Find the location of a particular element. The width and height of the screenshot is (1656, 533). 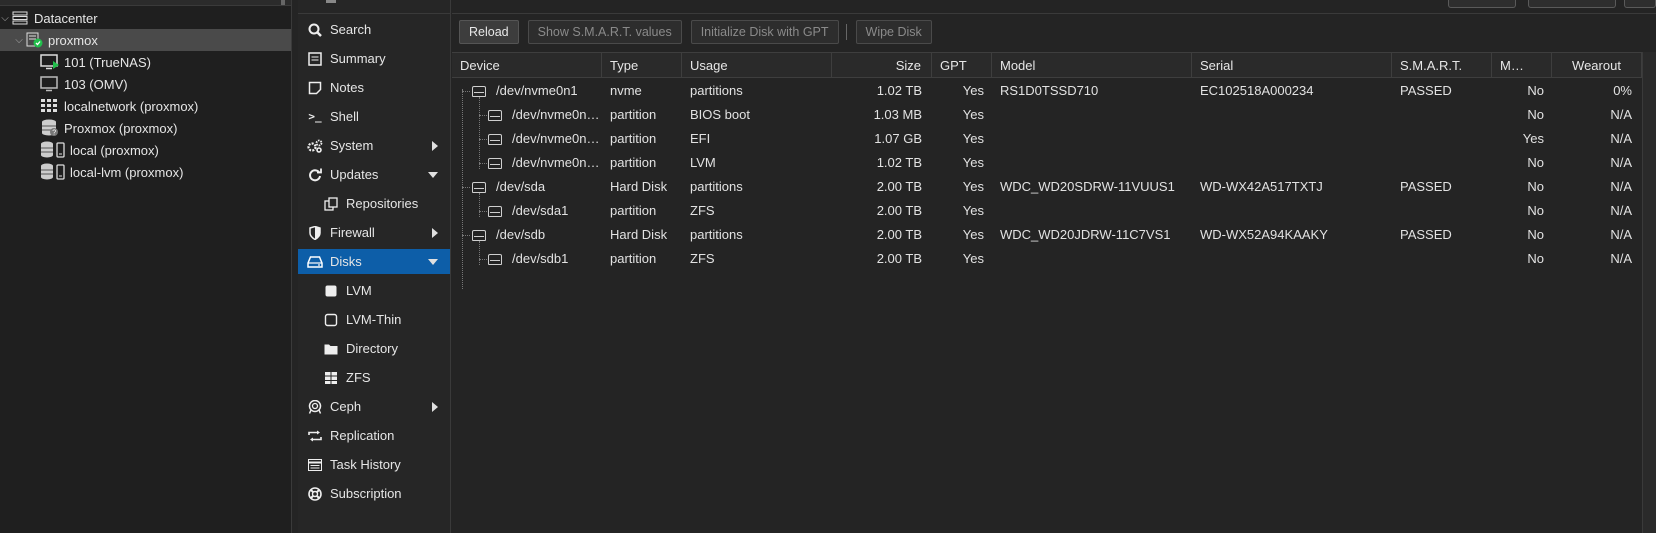

tree-item-datacenter: ⌵ Datacenter is located at coordinates (145, 18).